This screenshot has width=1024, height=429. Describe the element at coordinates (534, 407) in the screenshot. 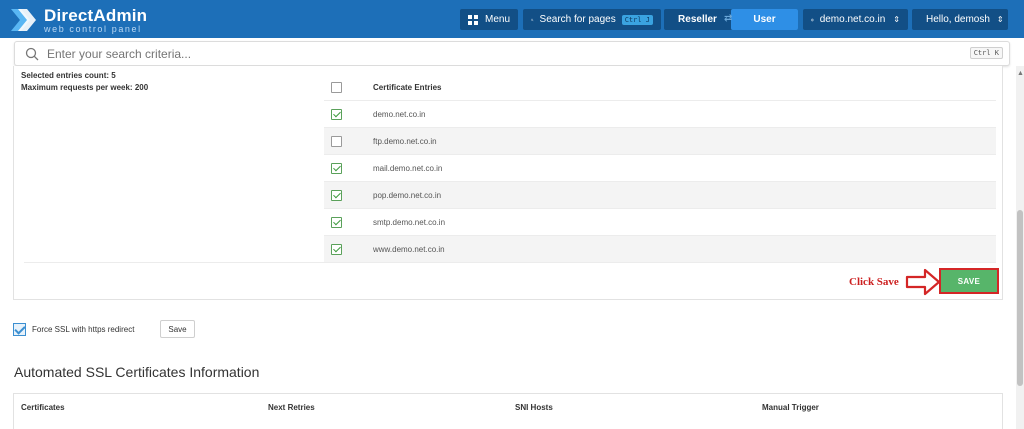

I see `column-header-sni-hosts: SNI Hosts` at that location.